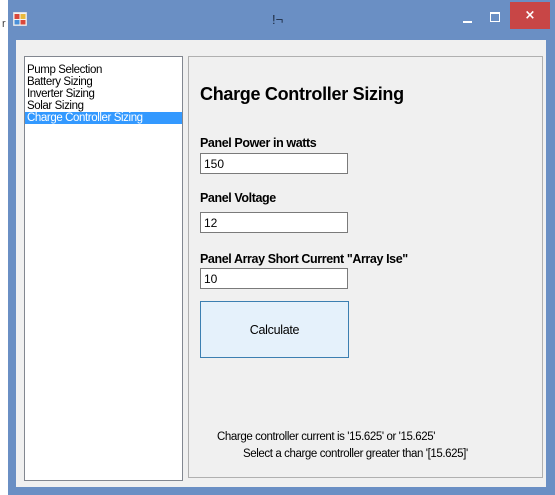 The height and width of the screenshot is (495, 555). What do you see at coordinates (304, 259) in the screenshot?
I see `short-current-label: Panel Array Short Current "Array Ise"` at bounding box center [304, 259].